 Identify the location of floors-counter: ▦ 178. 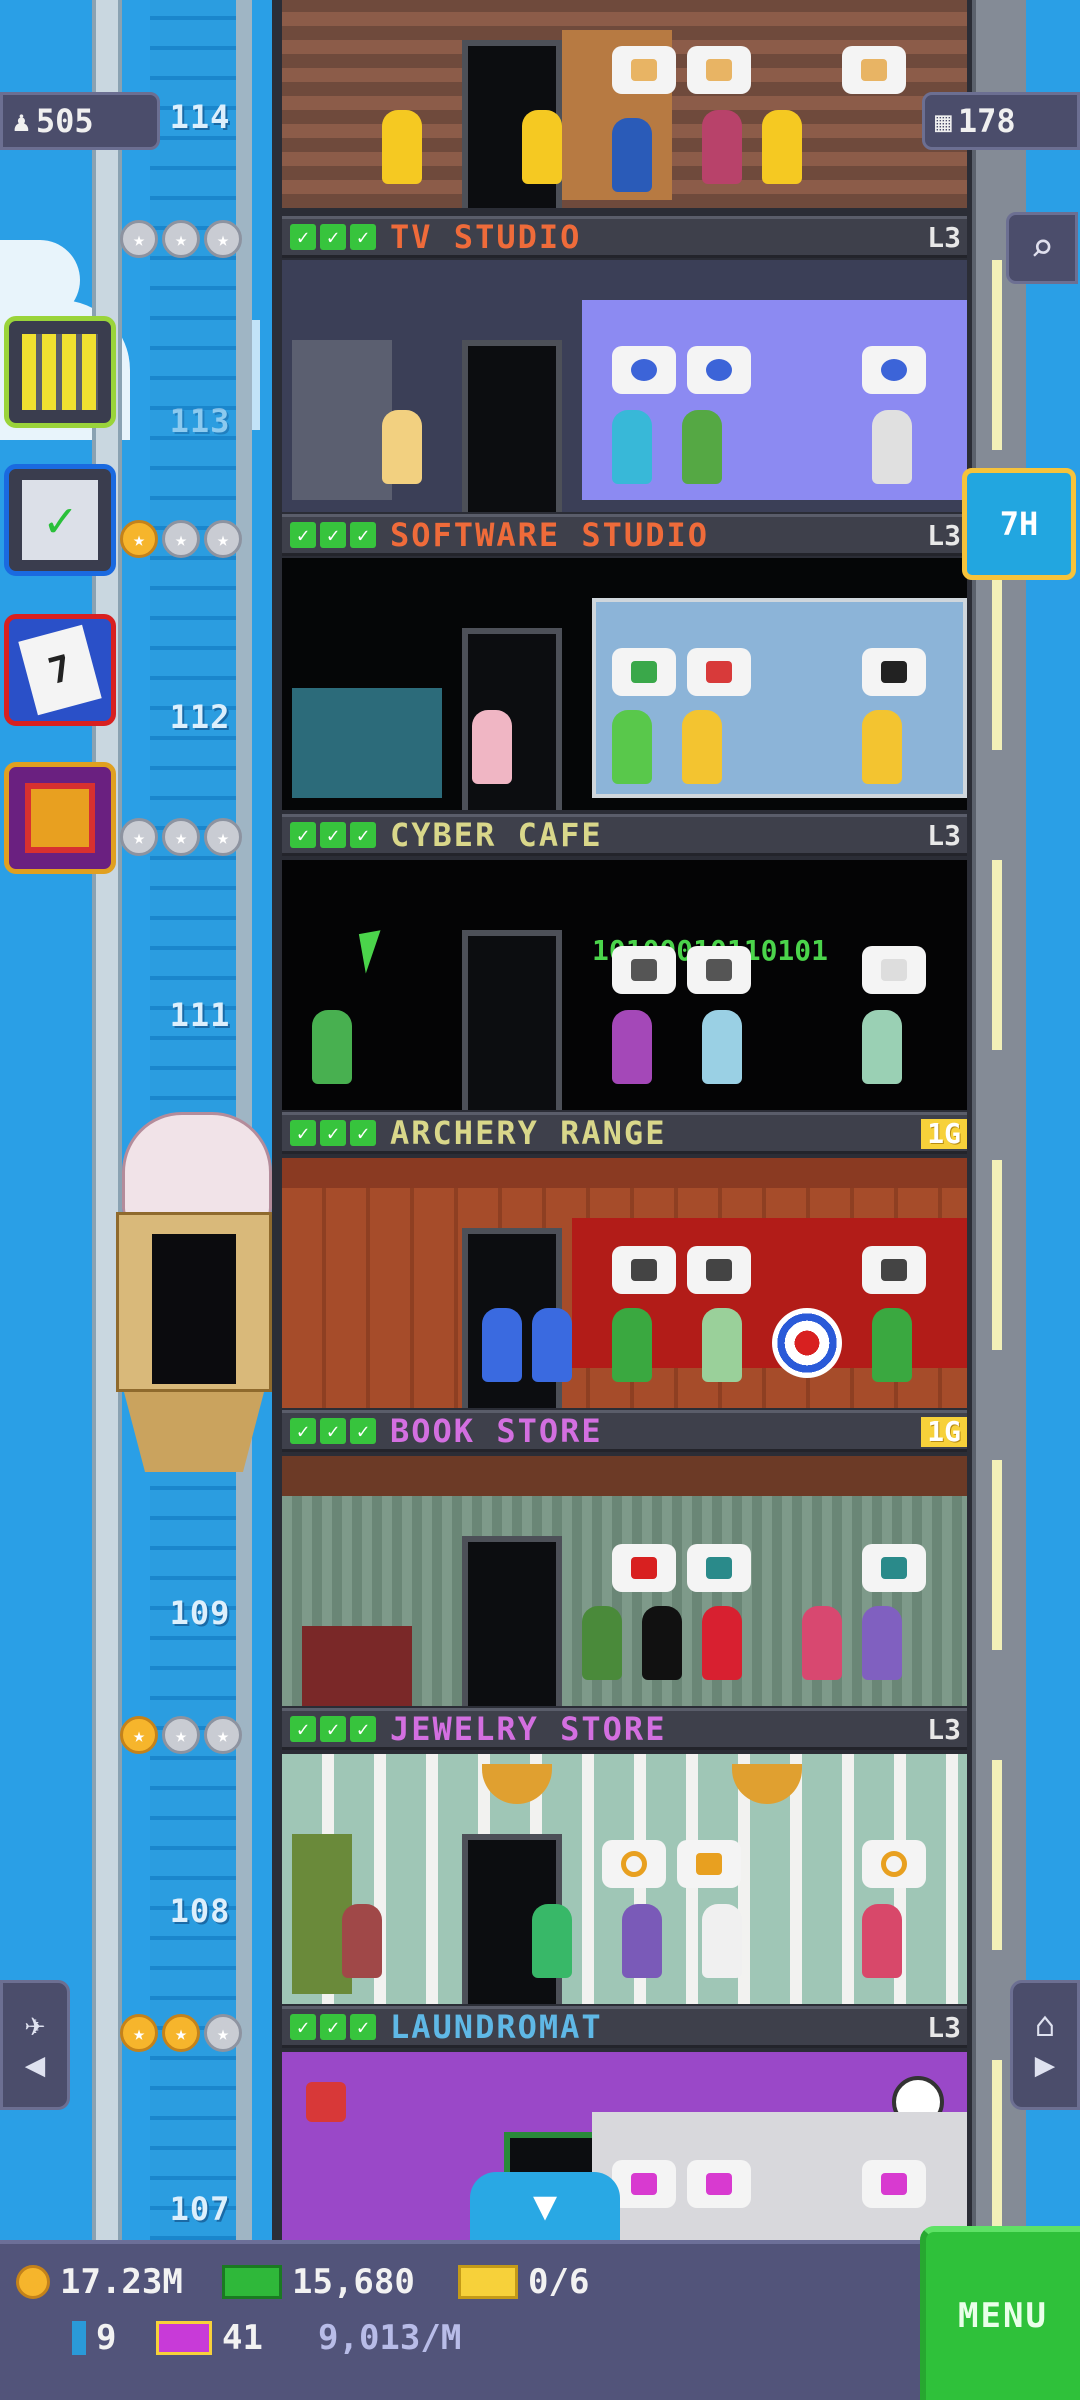
(1001, 121).